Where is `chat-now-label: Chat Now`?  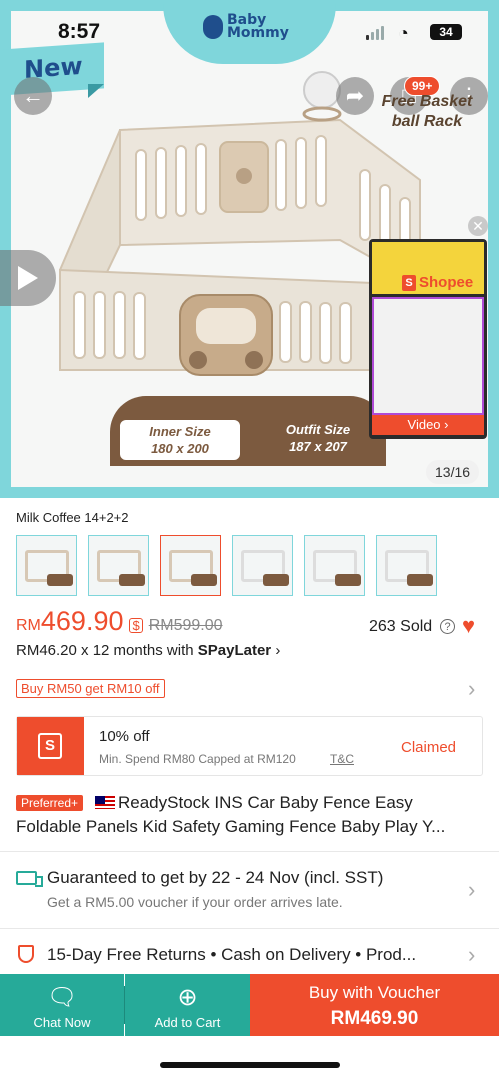 chat-now-label: Chat Now is located at coordinates (62, 1022).